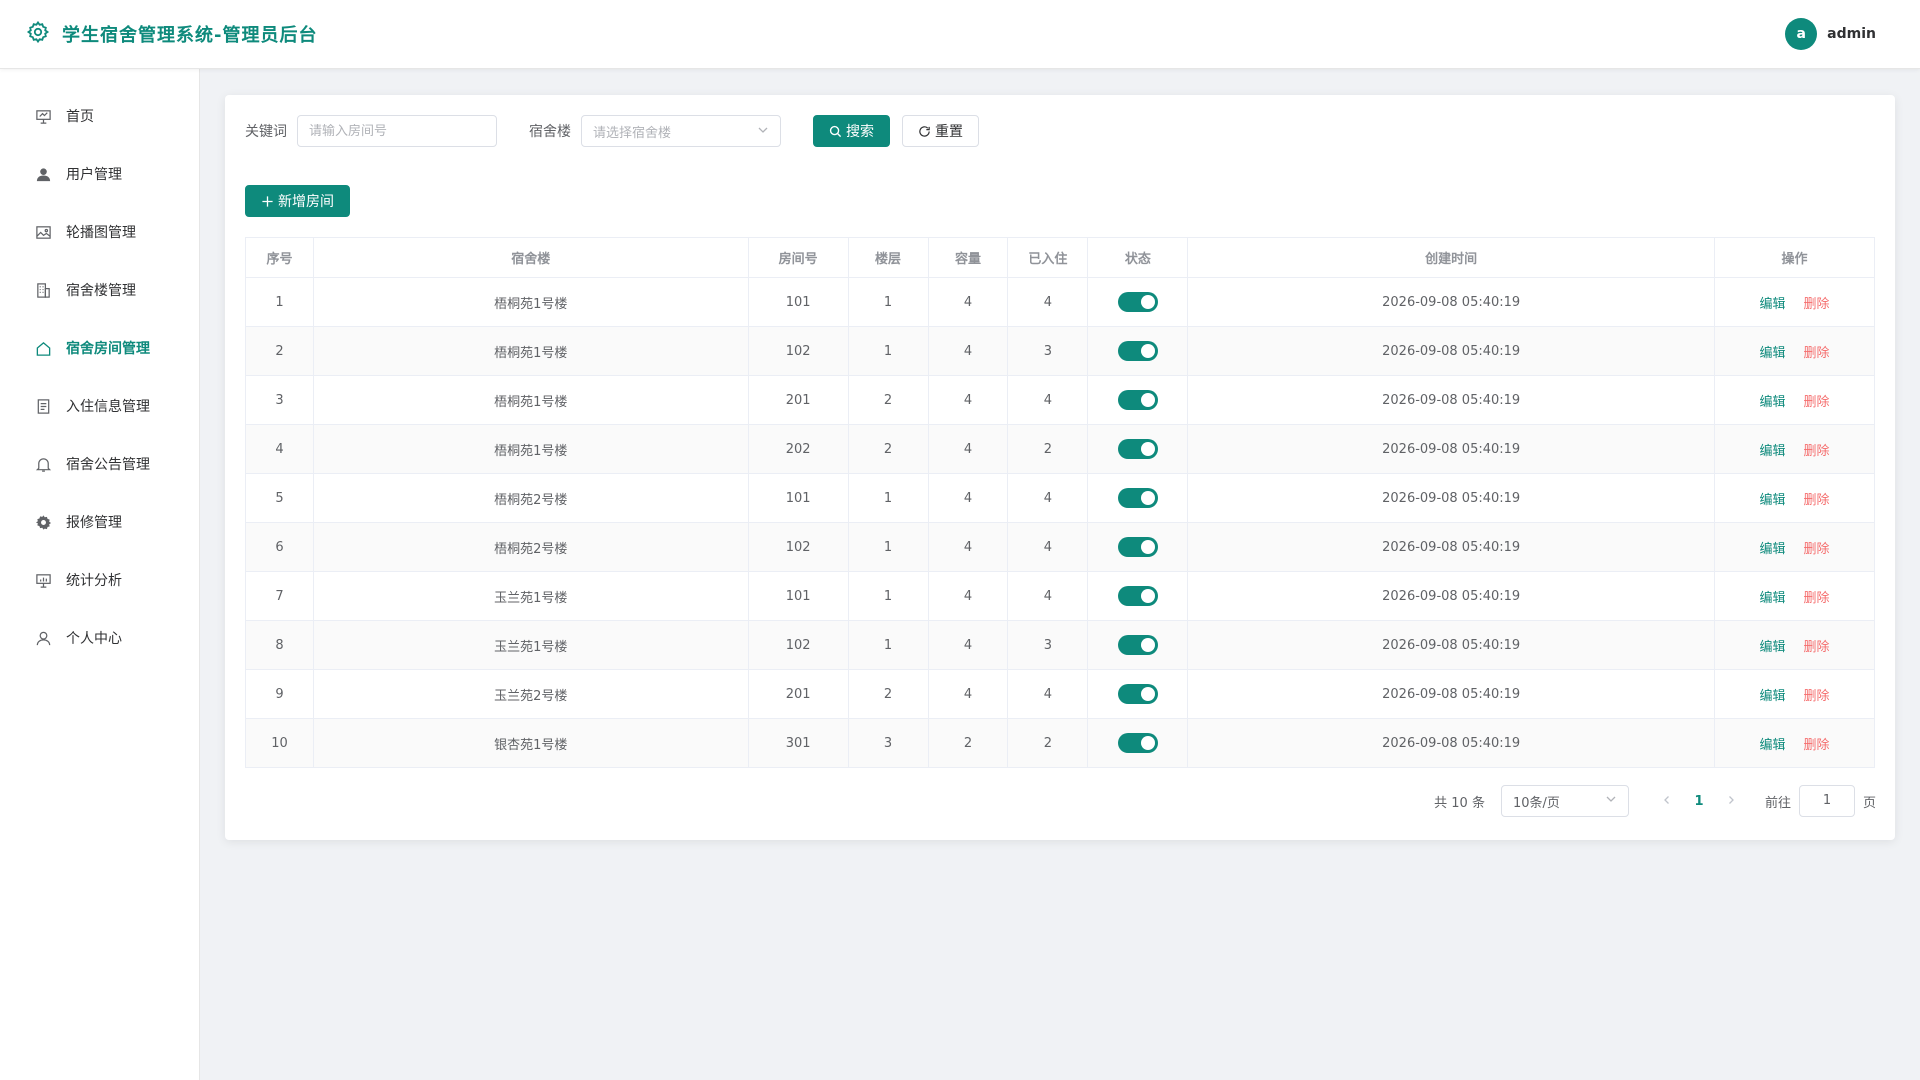 The height and width of the screenshot is (1080, 1920). I want to click on column-header: 已入住, so click(1048, 257).